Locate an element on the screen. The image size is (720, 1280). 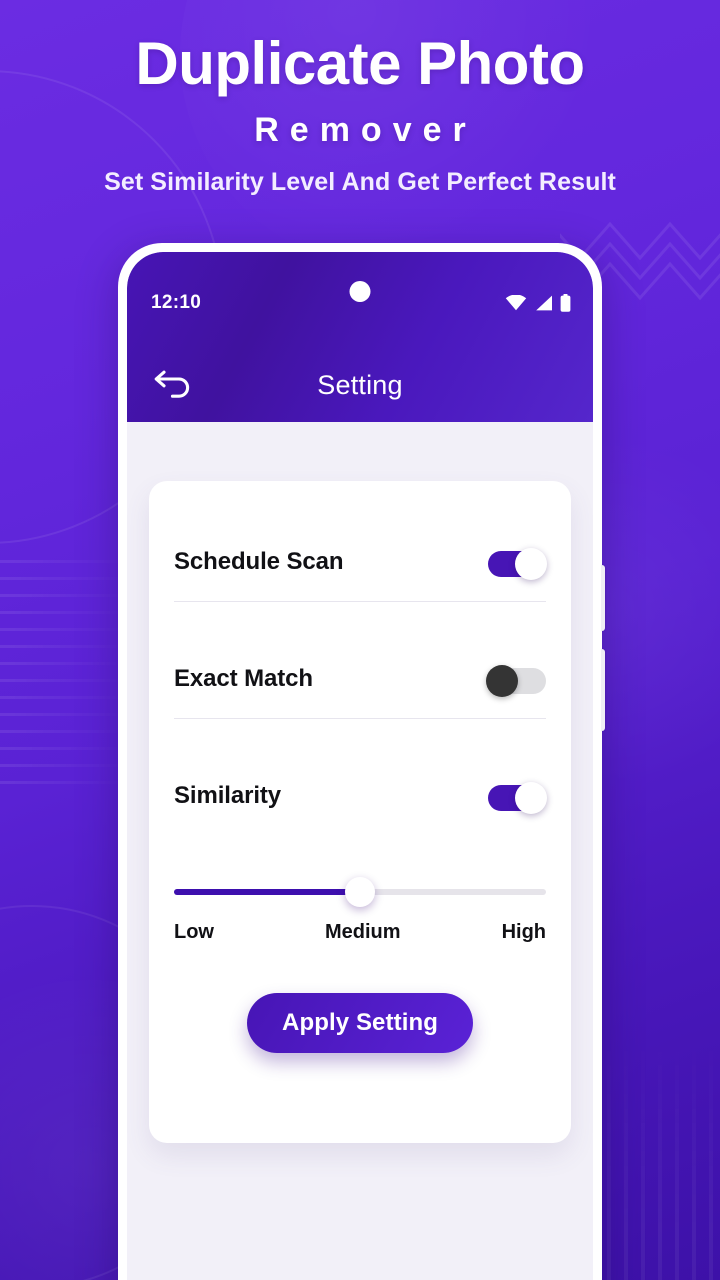
promo-title: Duplicate Photo is located at coordinates (360, 63).